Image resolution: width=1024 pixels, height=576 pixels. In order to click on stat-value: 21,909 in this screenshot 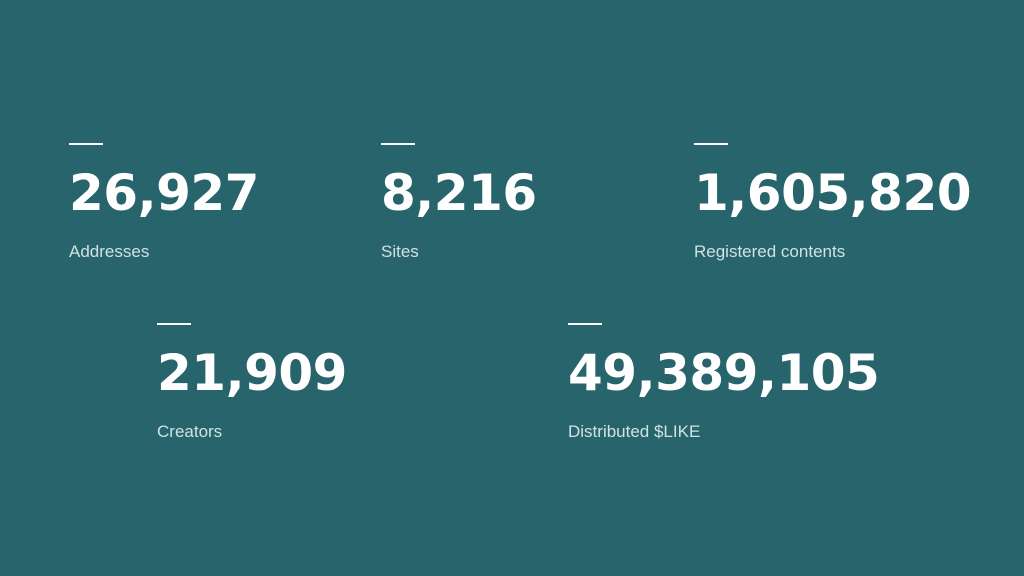, I will do `click(252, 373)`.